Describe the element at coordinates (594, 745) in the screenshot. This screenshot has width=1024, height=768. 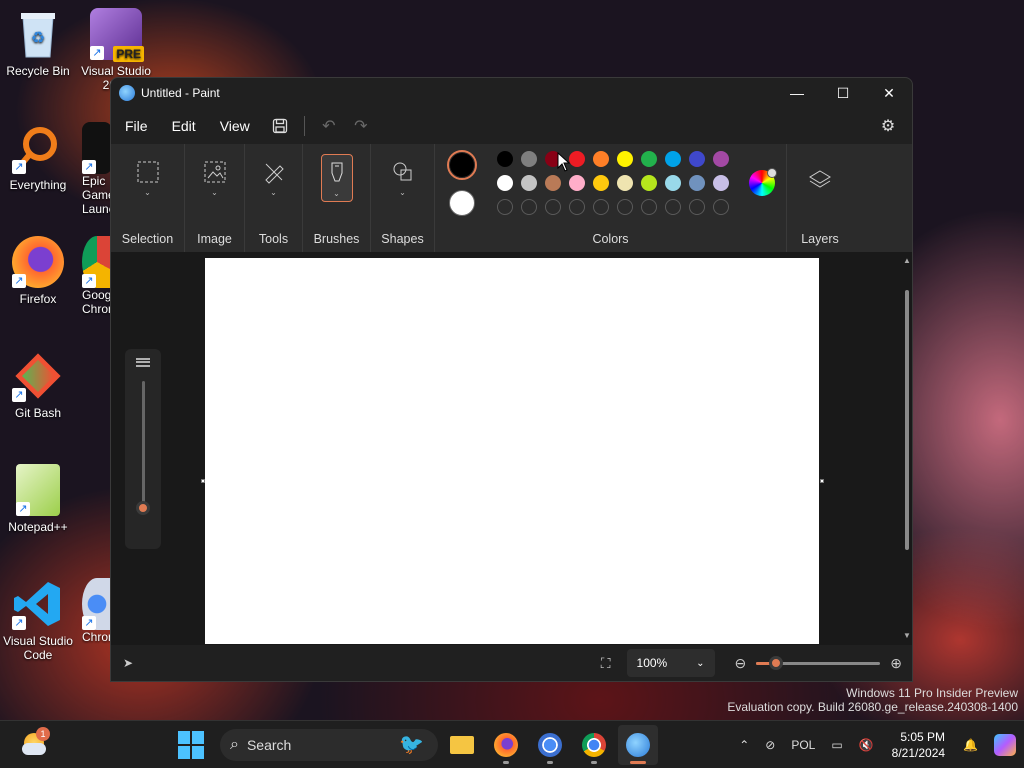
I see `chrome-taskbar-button` at that location.